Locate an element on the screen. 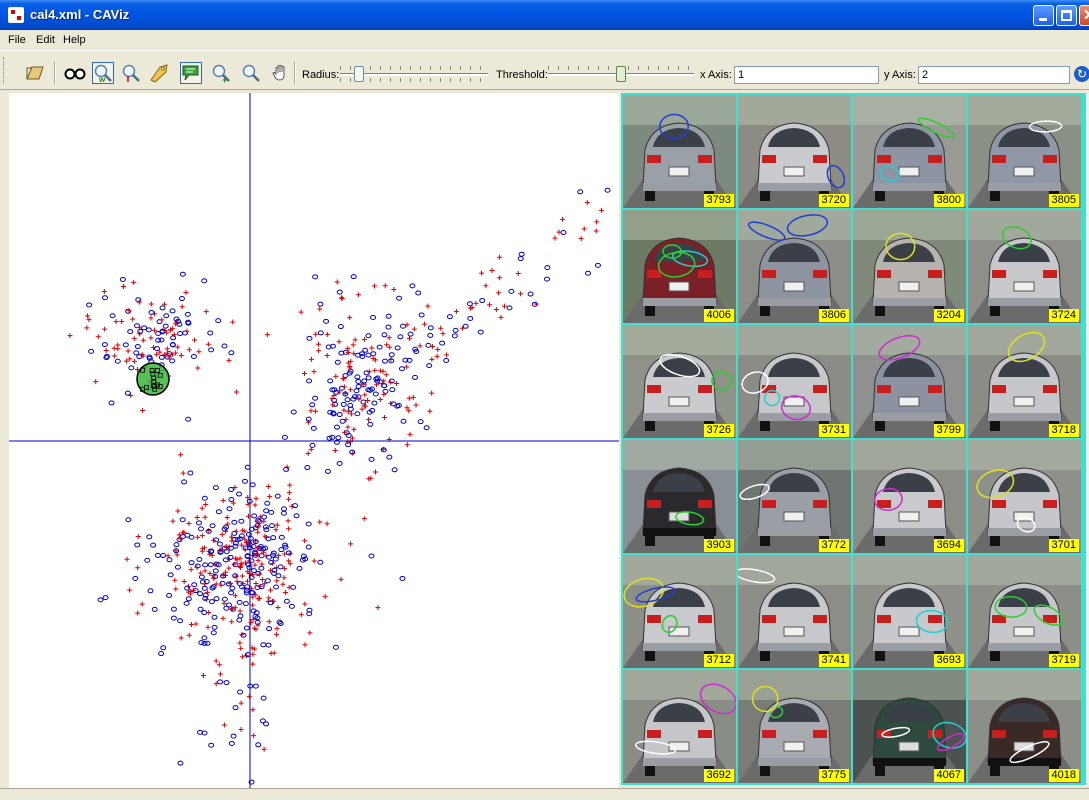 The height and width of the screenshot is (800, 1089). thumbnail-item: 3718 is located at coordinates (1024, 381).